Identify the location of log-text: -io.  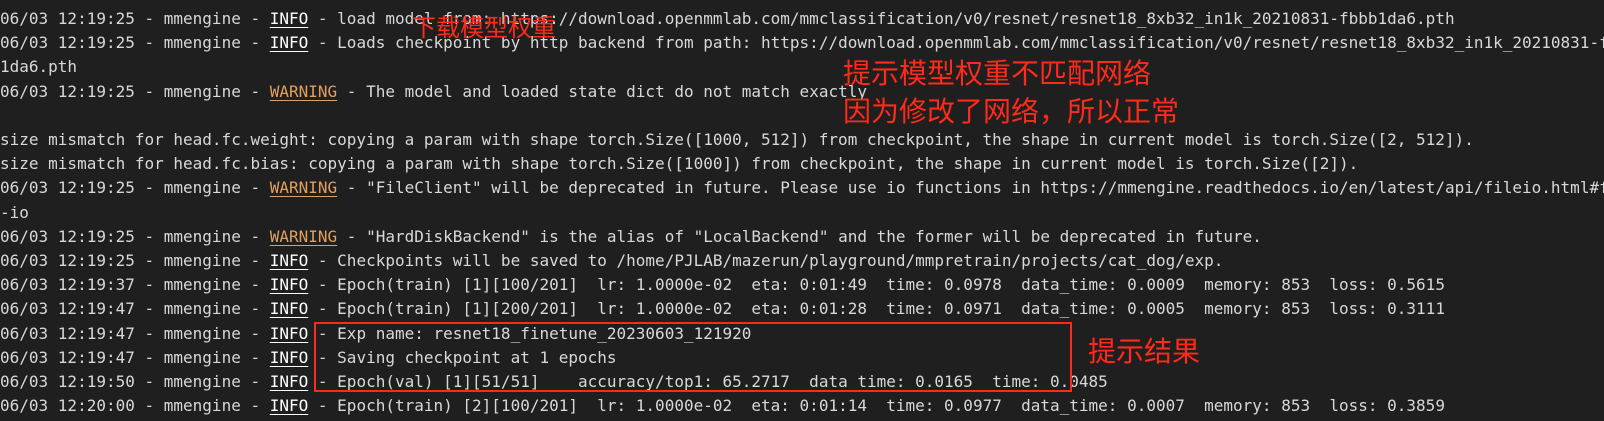
(14, 212).